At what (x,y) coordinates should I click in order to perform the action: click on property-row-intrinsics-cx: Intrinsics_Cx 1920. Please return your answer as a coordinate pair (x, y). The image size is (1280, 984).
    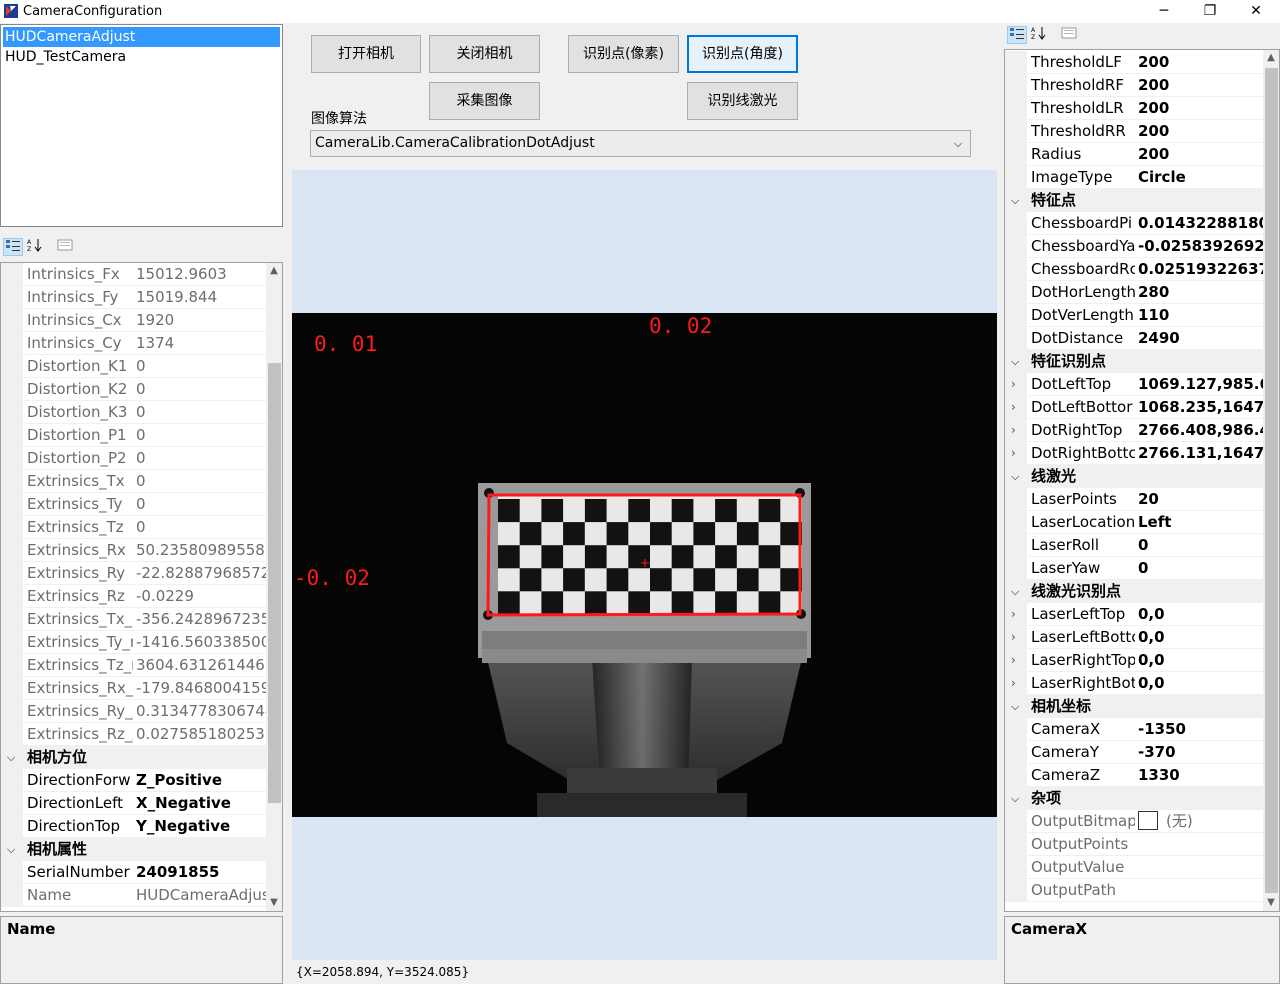
    Looking at the image, I should click on (135, 320).